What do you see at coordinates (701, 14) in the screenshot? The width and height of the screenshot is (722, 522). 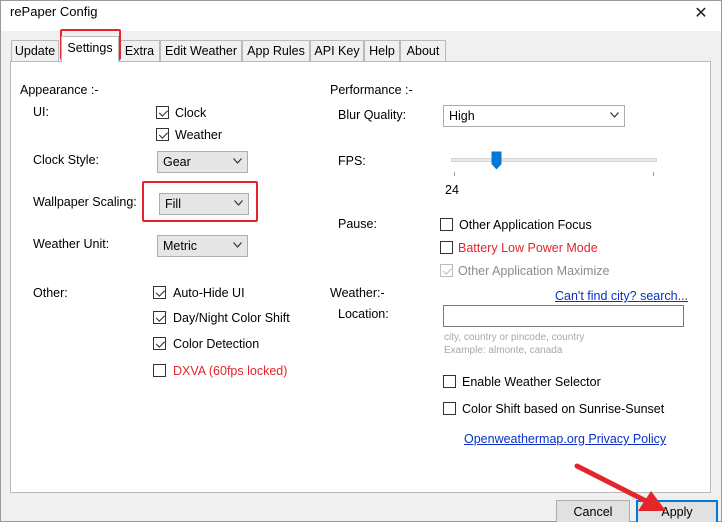 I see `close-icon: ✕` at bounding box center [701, 14].